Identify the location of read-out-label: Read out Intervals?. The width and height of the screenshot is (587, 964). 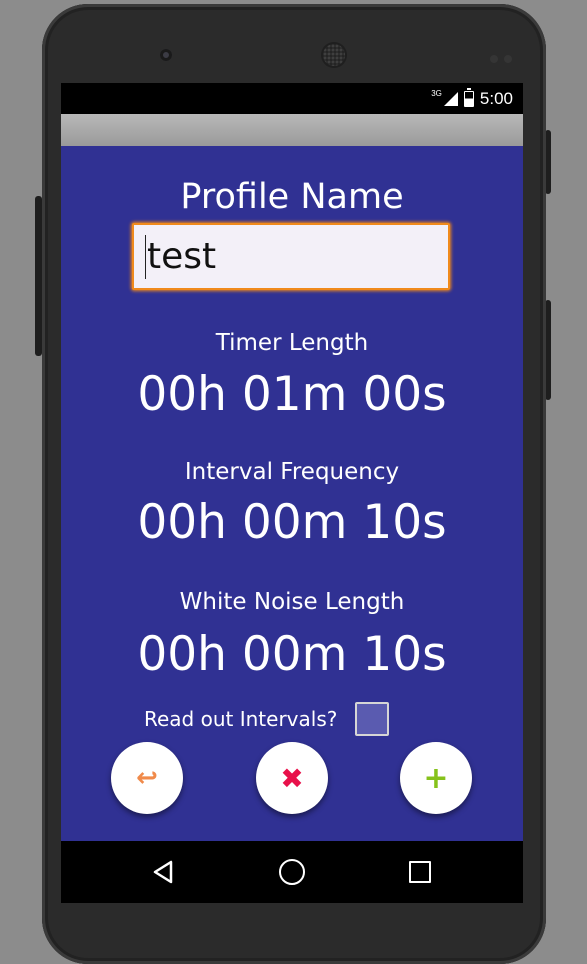
(241, 719).